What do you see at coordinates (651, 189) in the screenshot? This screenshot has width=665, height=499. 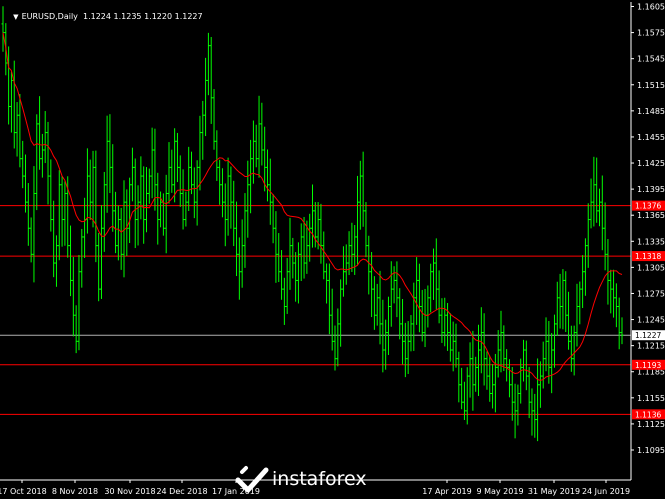 I see `y-tick-label: 1.1395` at bounding box center [651, 189].